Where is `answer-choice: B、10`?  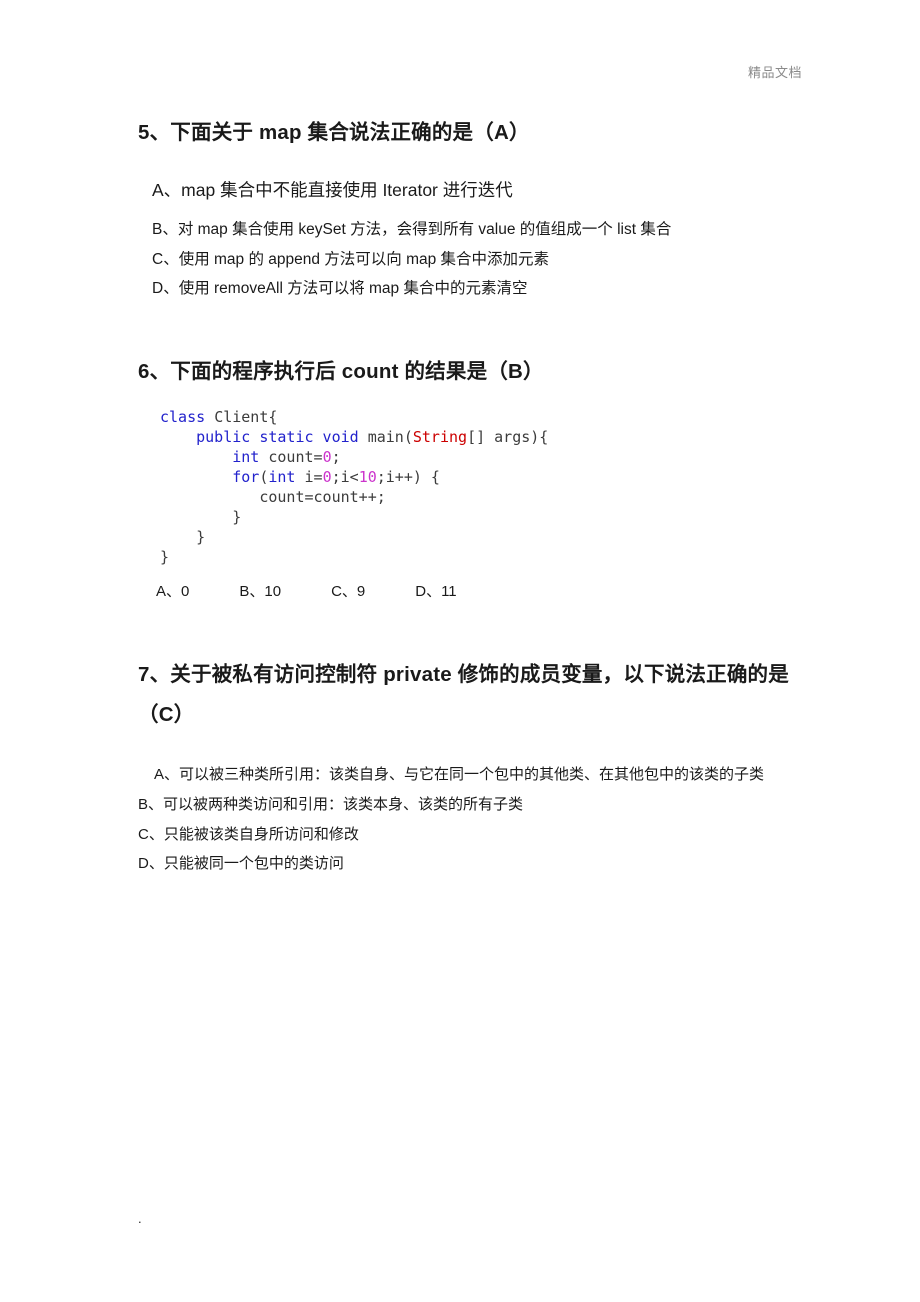 answer-choice: B、10 is located at coordinates (260, 591).